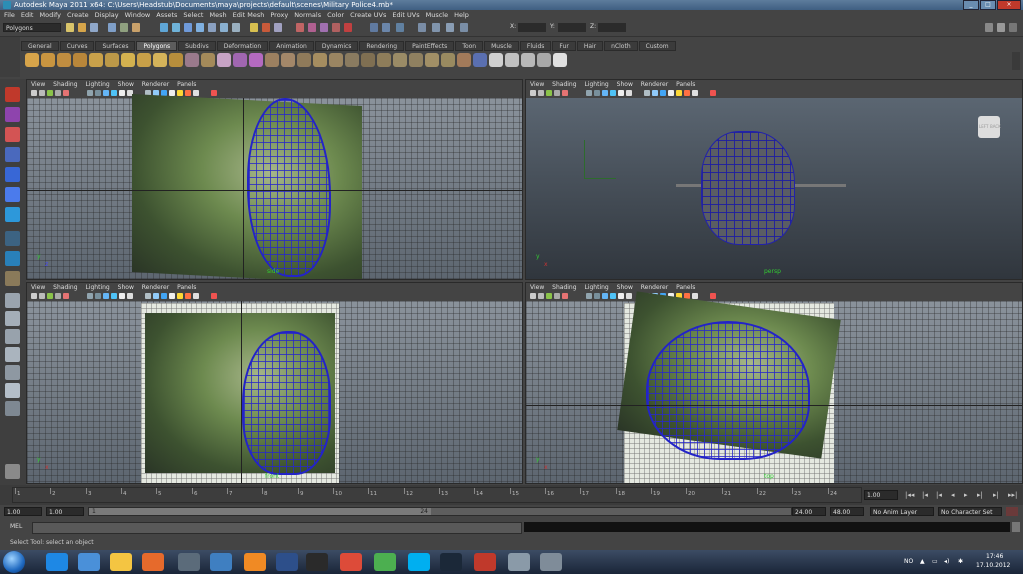 This screenshot has width=1023, height=574. What do you see at coordinates (12, 372) in the screenshot?
I see `hypershade-layout-icon` at bounding box center [12, 372].